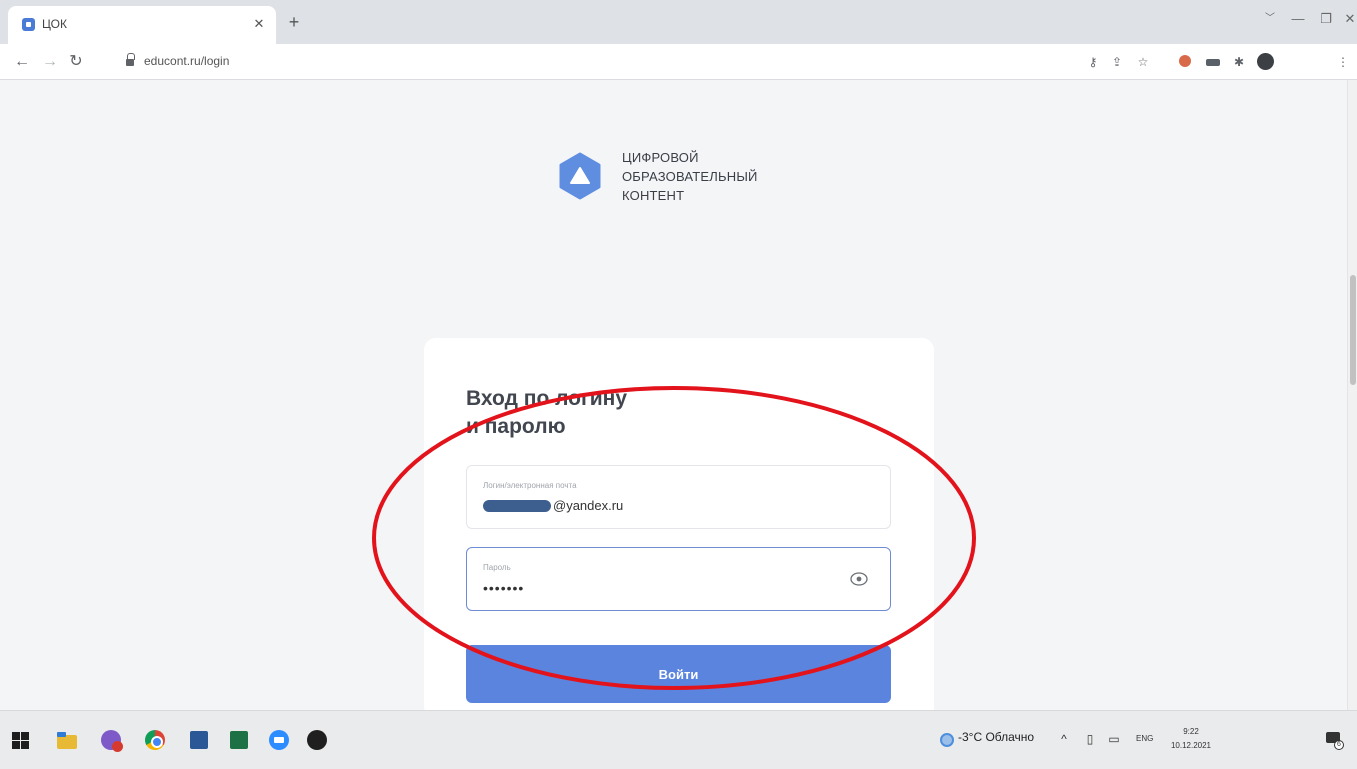 The width and height of the screenshot is (1357, 769). I want to click on logo-line-2: ОБРАЗОВАТЕЛЬНЫЙ, so click(690, 176).